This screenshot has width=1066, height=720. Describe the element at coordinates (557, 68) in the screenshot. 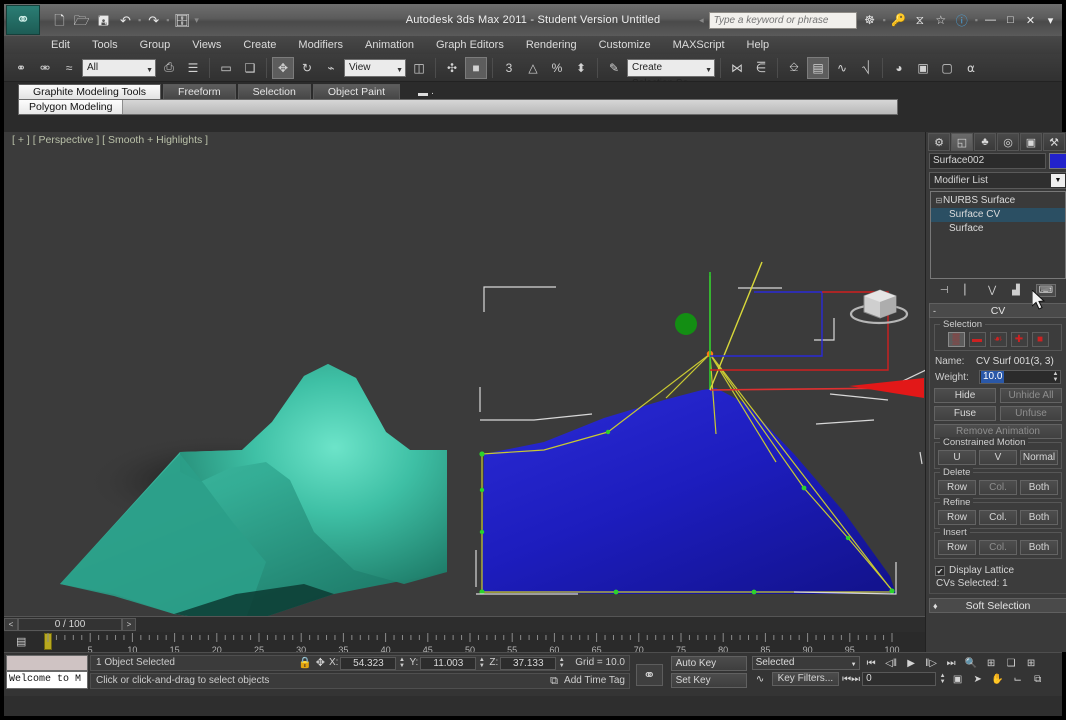

I see `percent-snap-toggle-icon: %` at that location.